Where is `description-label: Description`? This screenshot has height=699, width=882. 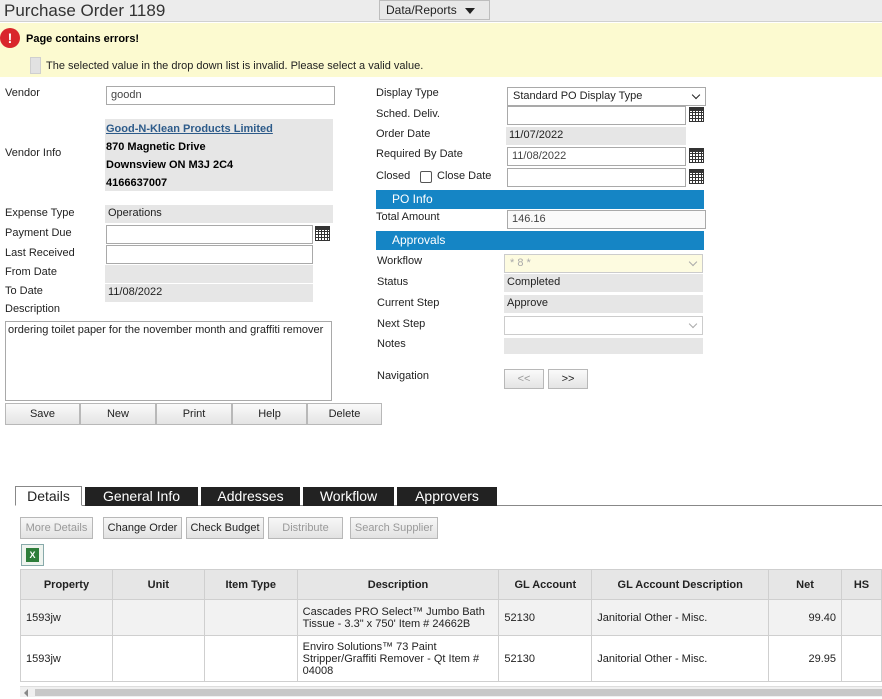 description-label: Description is located at coordinates (33, 309).